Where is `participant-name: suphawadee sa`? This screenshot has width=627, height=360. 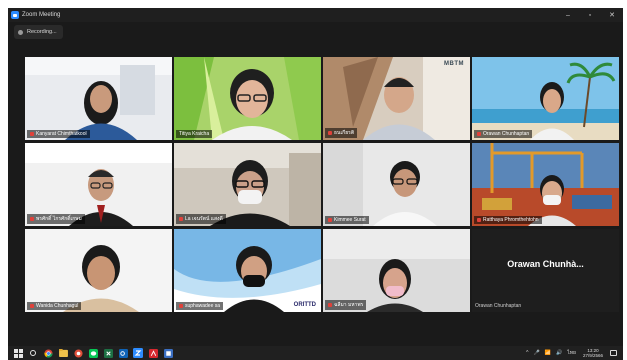
participant-name: suphawadee sa is located at coordinates (203, 306).